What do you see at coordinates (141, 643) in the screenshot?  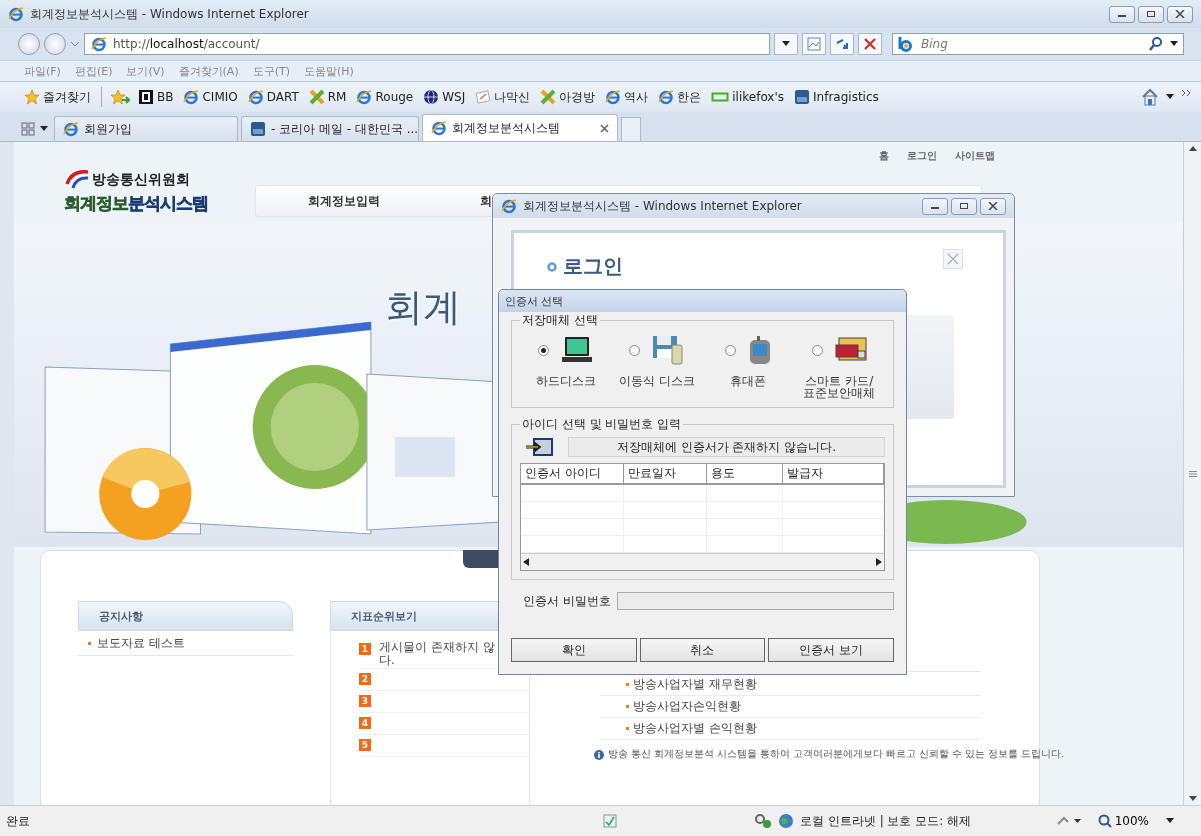 I see `notice-item: 보도자료 테스트` at bounding box center [141, 643].